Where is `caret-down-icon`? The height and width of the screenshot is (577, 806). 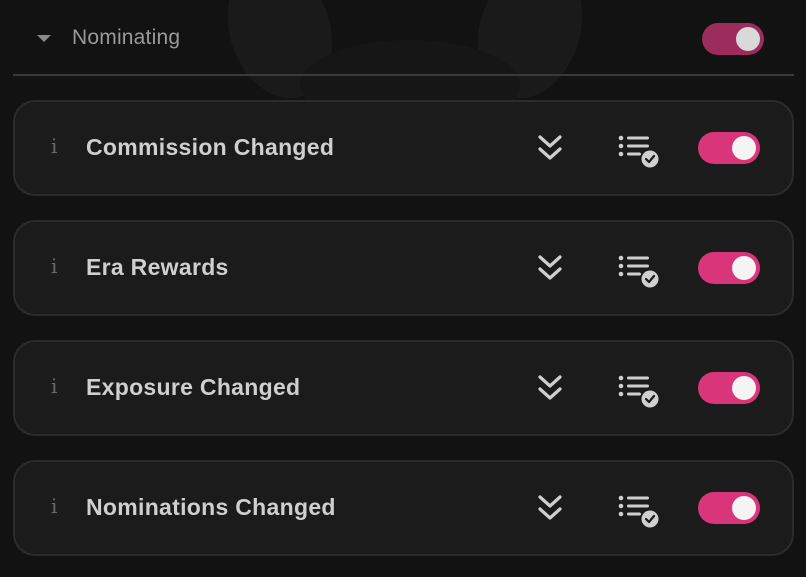
caret-down-icon is located at coordinates (44, 38).